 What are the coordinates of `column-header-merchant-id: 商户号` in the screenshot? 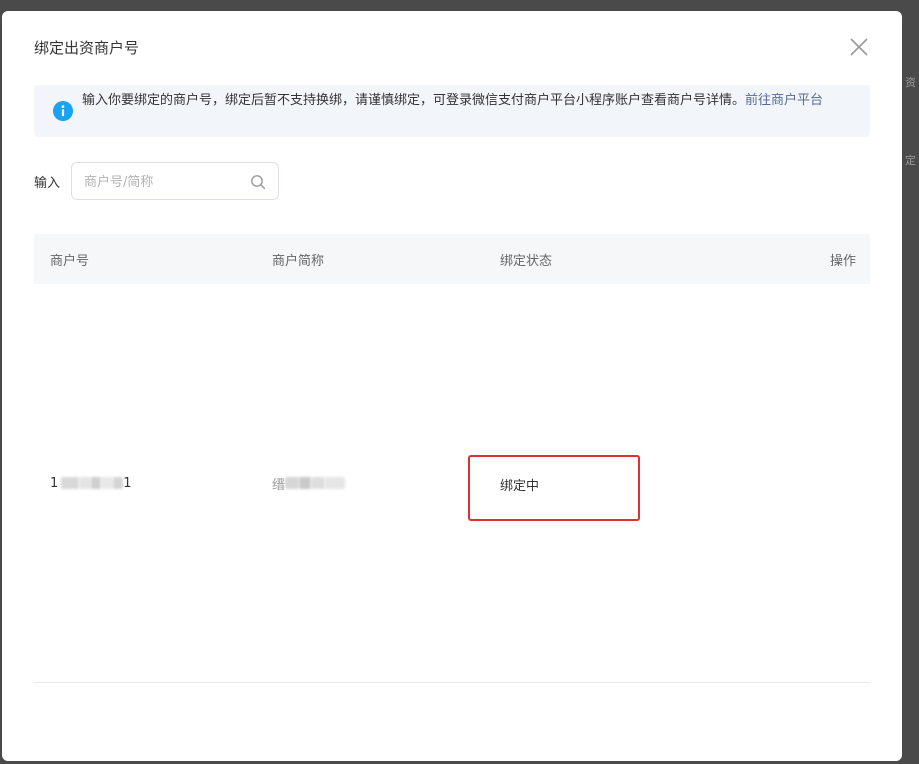 It's located at (70, 261).